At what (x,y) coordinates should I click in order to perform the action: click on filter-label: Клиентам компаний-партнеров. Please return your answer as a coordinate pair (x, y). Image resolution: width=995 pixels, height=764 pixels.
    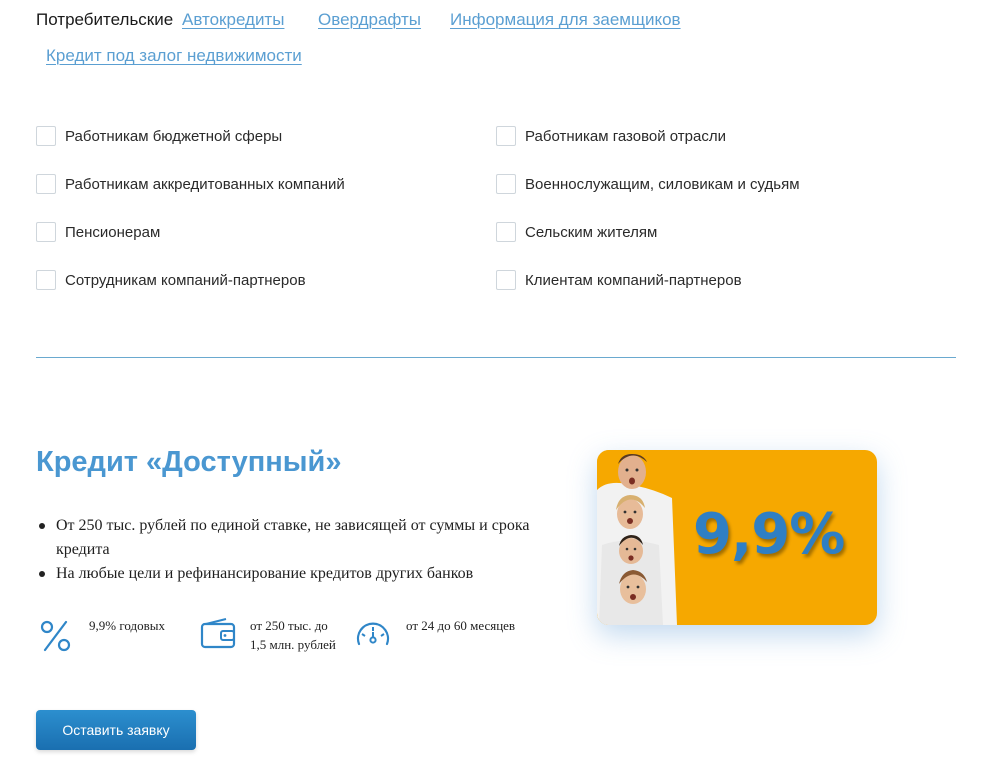
    Looking at the image, I should click on (633, 280).